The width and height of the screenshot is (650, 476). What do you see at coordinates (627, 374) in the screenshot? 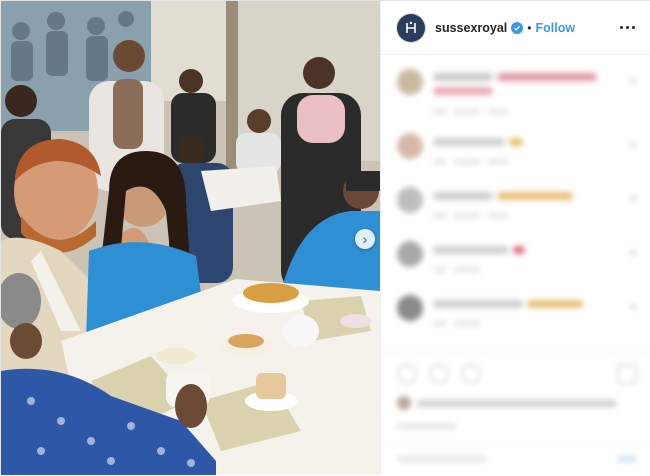
I see `bookmark-icon` at bounding box center [627, 374].